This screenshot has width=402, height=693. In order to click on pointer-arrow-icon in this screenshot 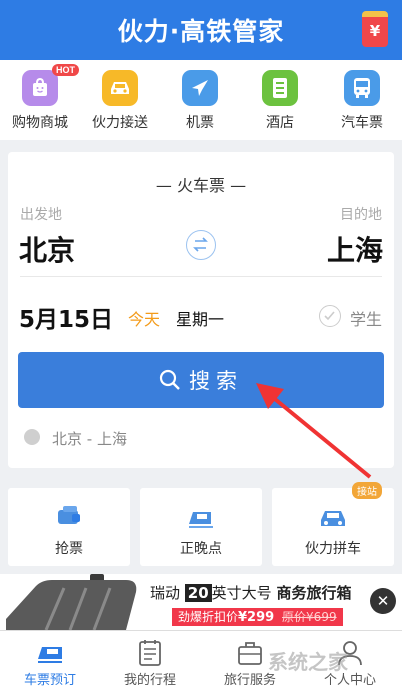, I will do `click(314, 431)`.